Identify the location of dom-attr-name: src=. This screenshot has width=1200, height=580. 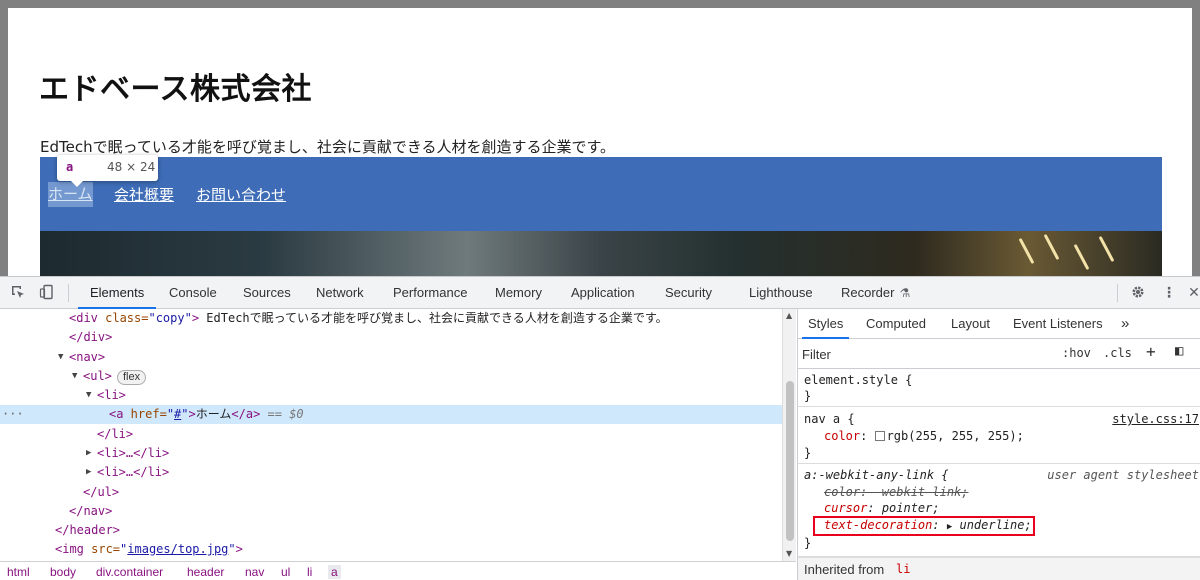
(102, 549).